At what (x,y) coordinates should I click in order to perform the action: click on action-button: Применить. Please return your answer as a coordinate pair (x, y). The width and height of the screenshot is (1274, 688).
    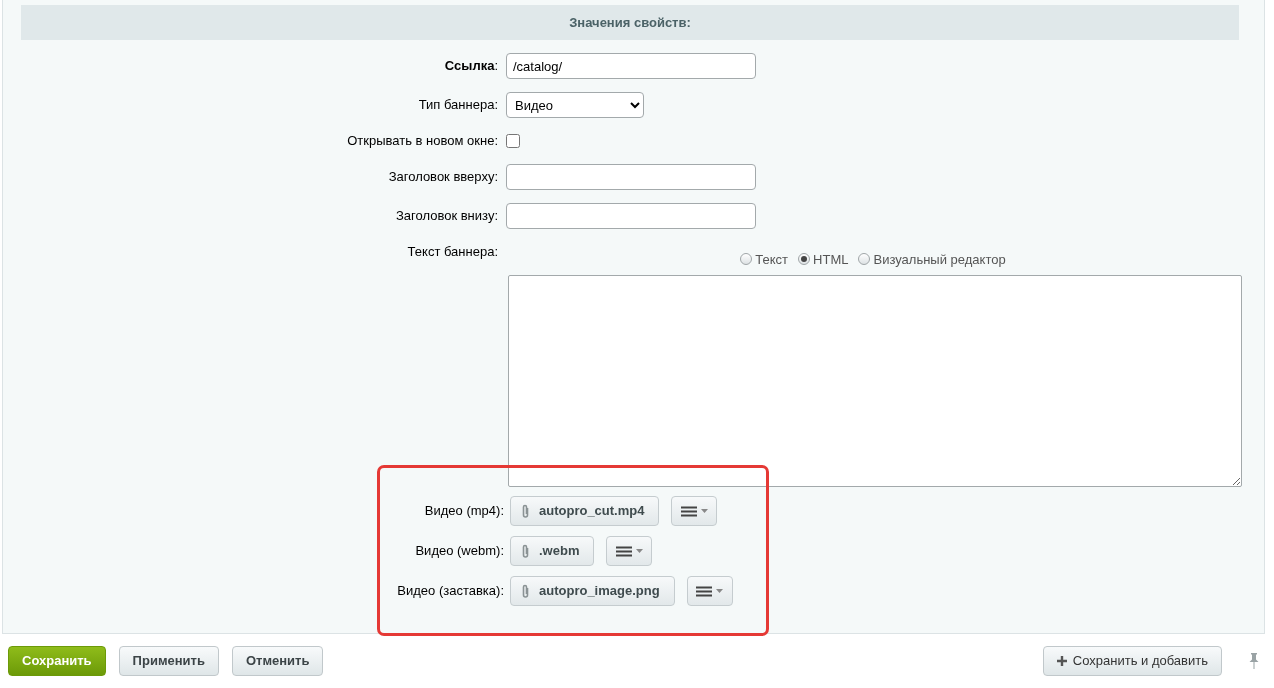
    Looking at the image, I should click on (168, 661).